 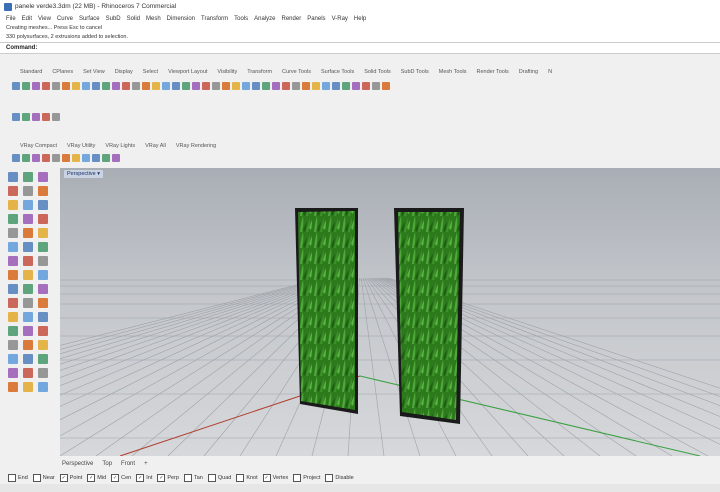 What do you see at coordinates (292, 19) in the screenshot?
I see `menu-item-render: Render` at bounding box center [292, 19].